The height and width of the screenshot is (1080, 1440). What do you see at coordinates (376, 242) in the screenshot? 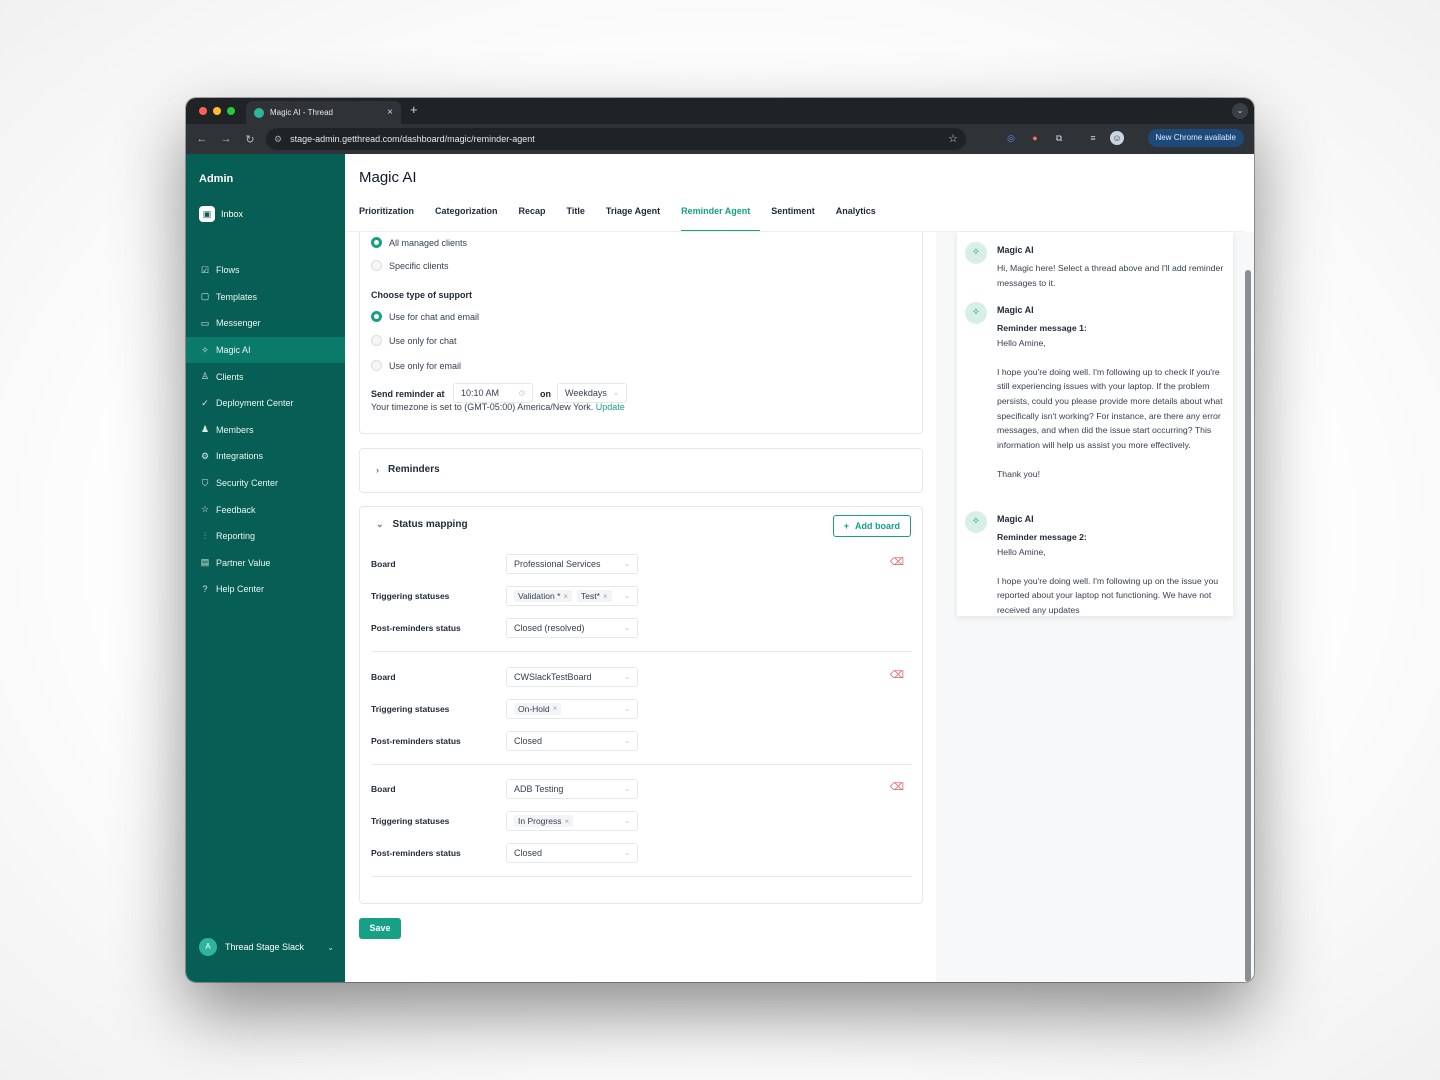
I see `radio-selected-icon` at bounding box center [376, 242].